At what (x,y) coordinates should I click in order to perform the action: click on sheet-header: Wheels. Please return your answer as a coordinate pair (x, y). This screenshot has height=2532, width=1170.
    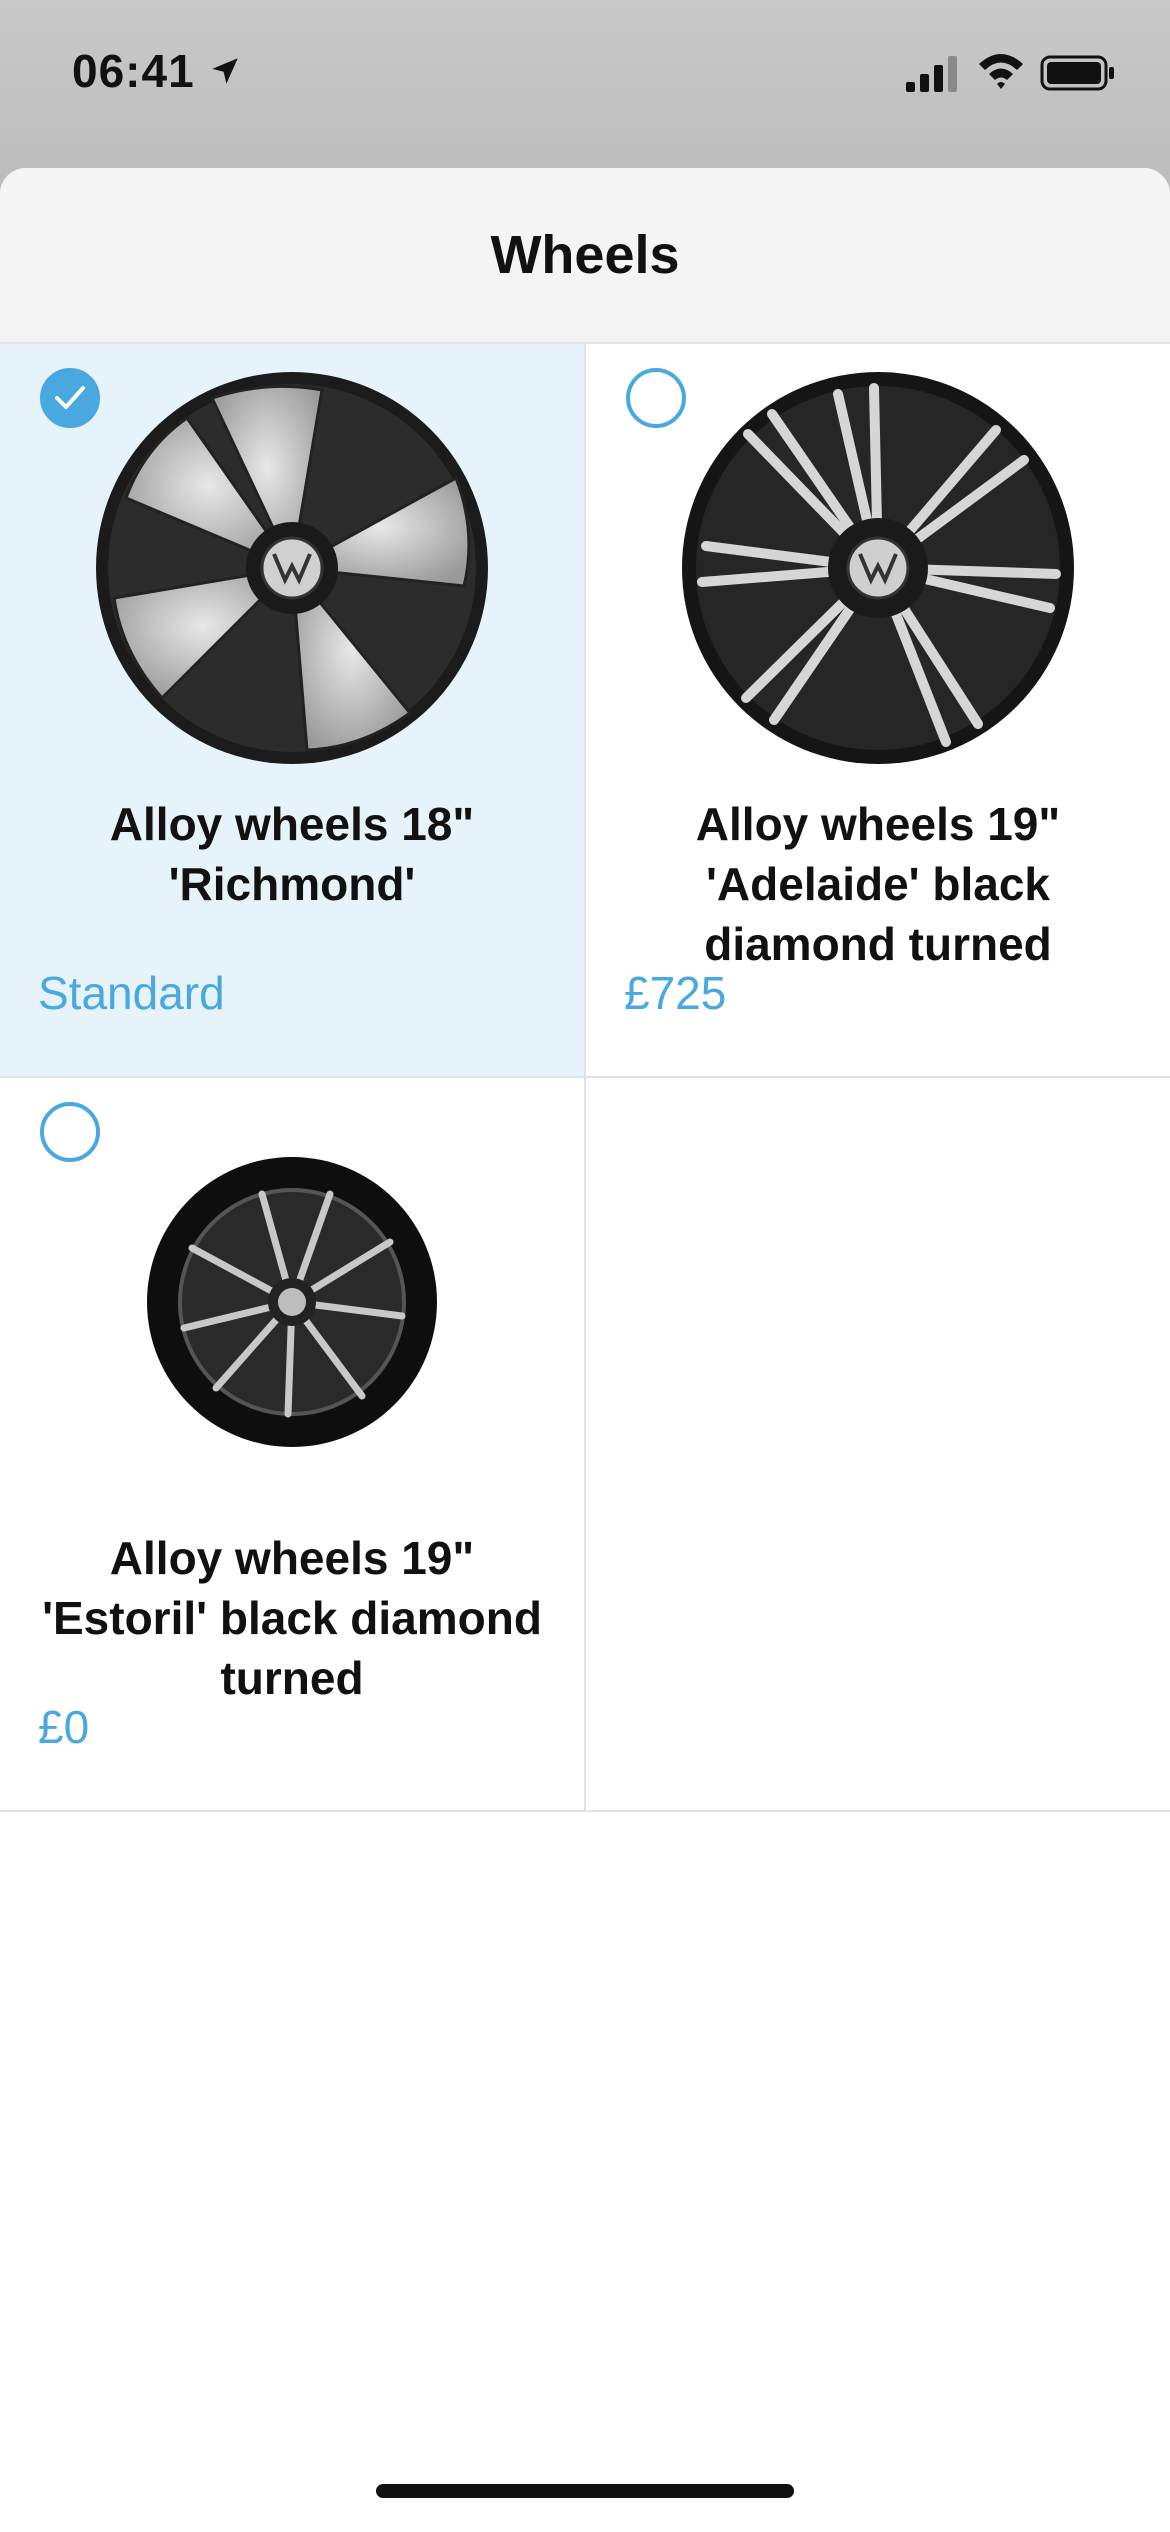
    Looking at the image, I should click on (585, 256).